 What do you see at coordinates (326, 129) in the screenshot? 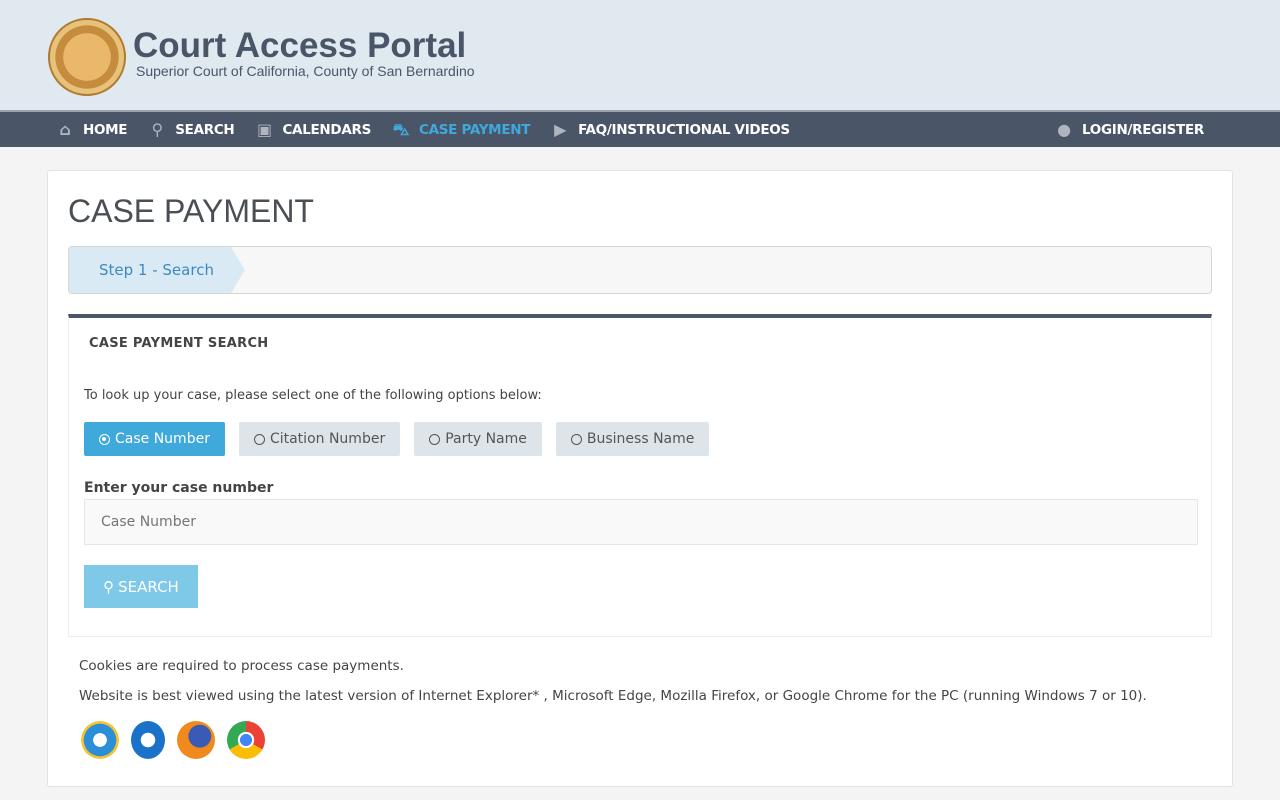
I see `nav-label: CALENDARS` at bounding box center [326, 129].